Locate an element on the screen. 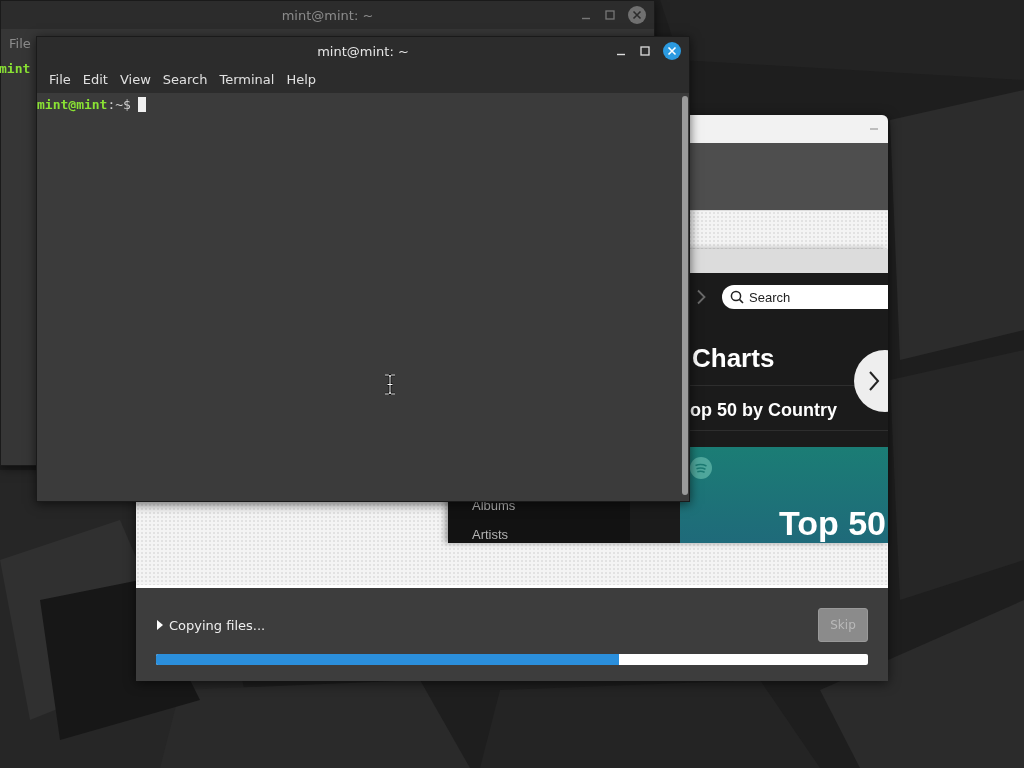 The width and height of the screenshot is (1024, 768). menu-item: View is located at coordinates (135, 79).